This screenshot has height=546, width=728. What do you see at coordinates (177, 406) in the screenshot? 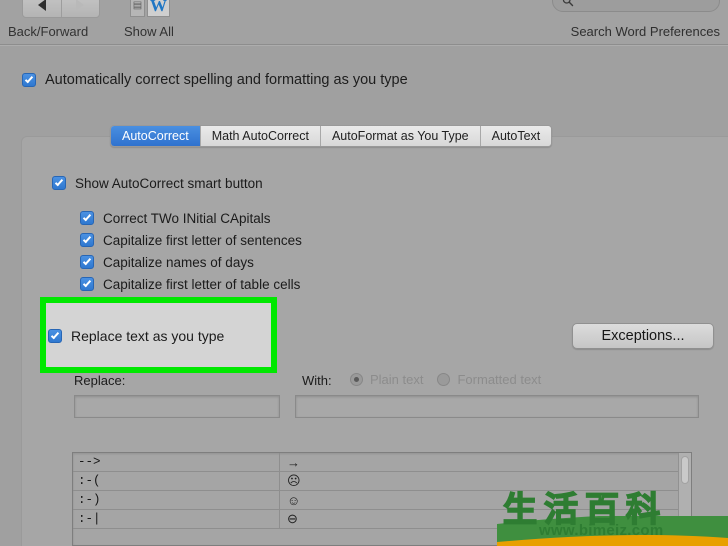
I see `replace-input` at bounding box center [177, 406].